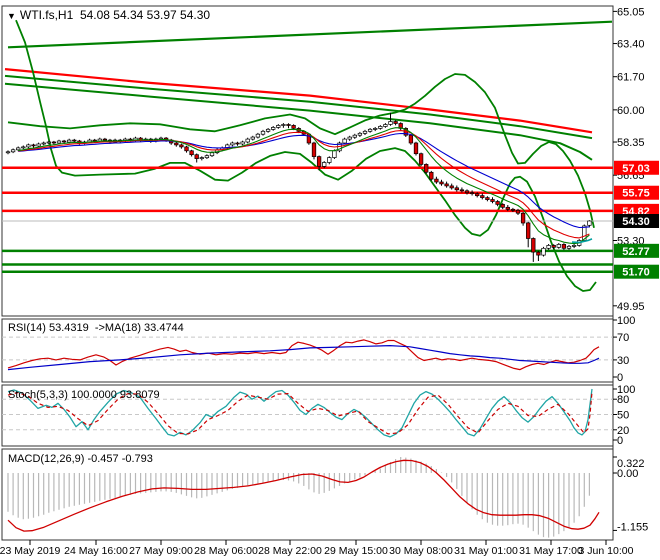 This screenshot has width=660, height=560. I want to click on time-axis-label: 23 May 2019, so click(30, 551).